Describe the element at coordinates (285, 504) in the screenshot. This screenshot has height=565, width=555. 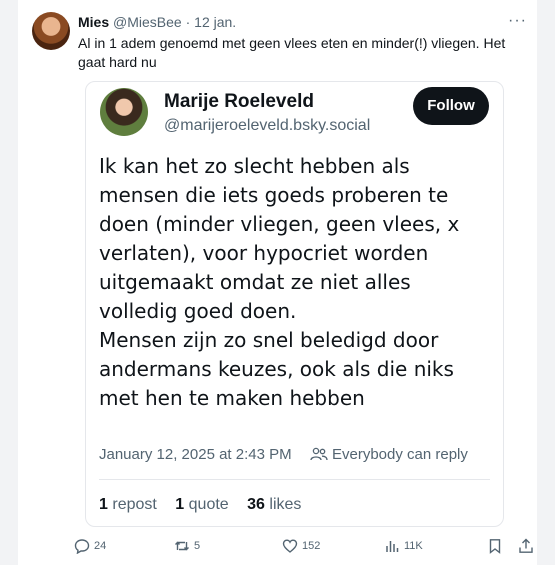
I see `likes-label: likes` at that location.